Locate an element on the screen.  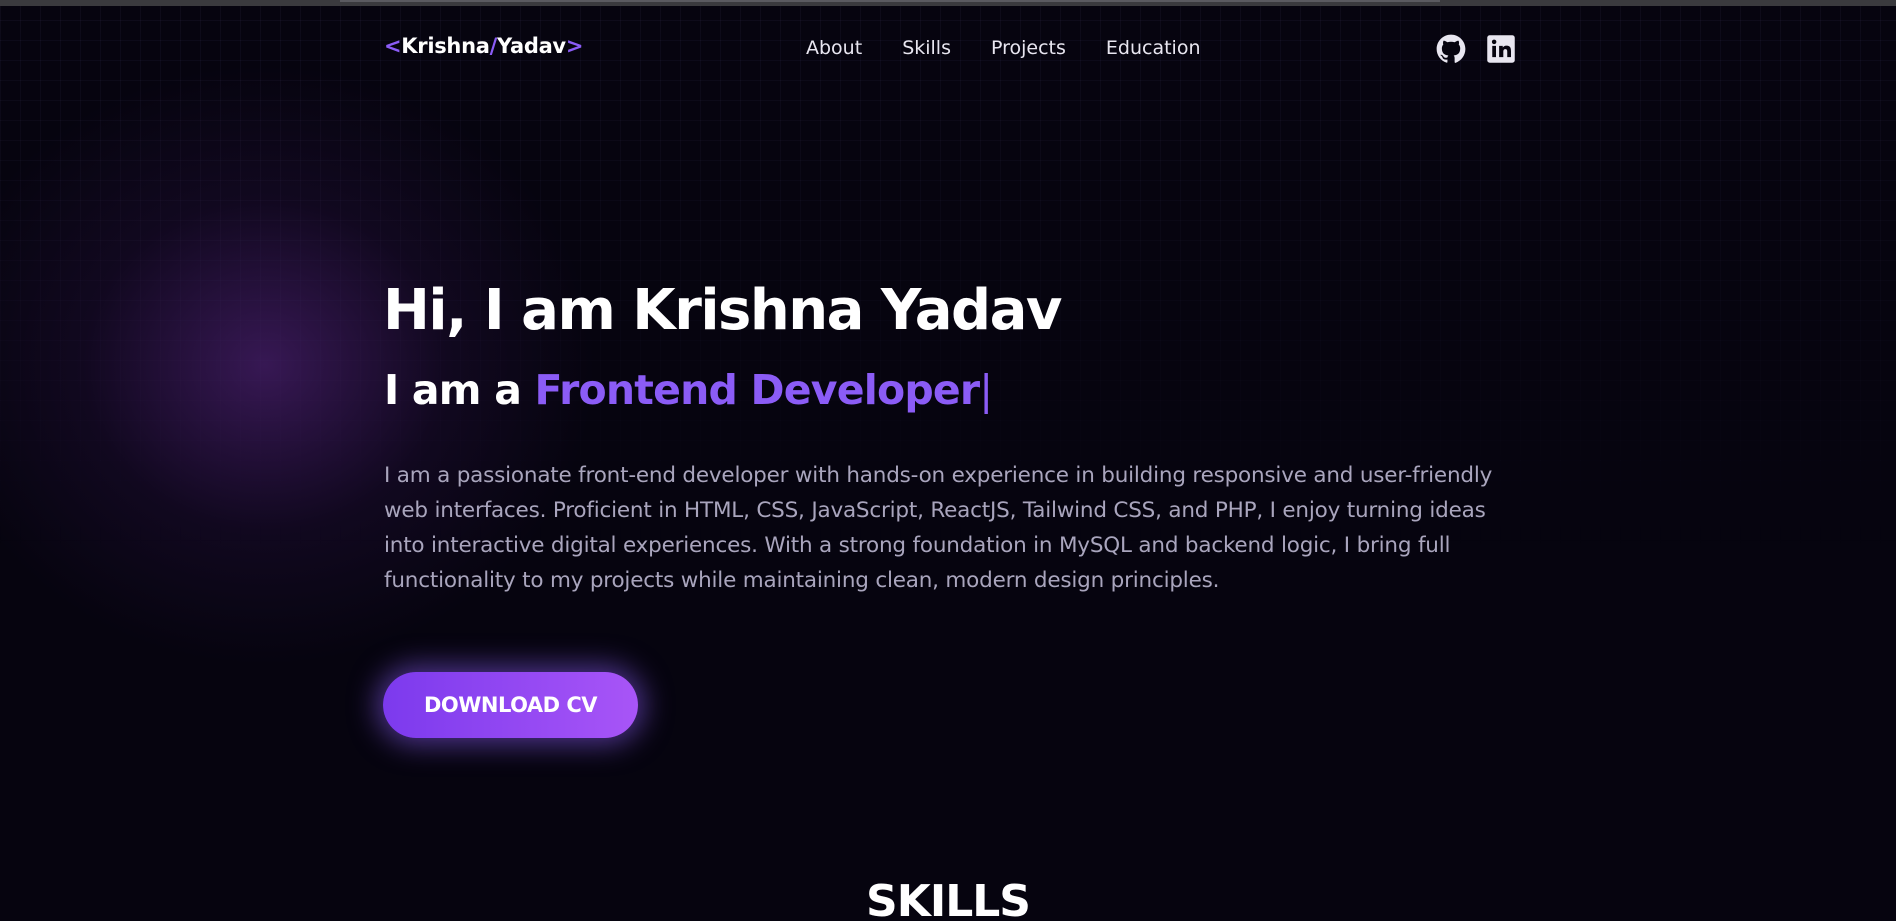
download-cv-button: DOWNLOAD CV is located at coordinates (510, 705).